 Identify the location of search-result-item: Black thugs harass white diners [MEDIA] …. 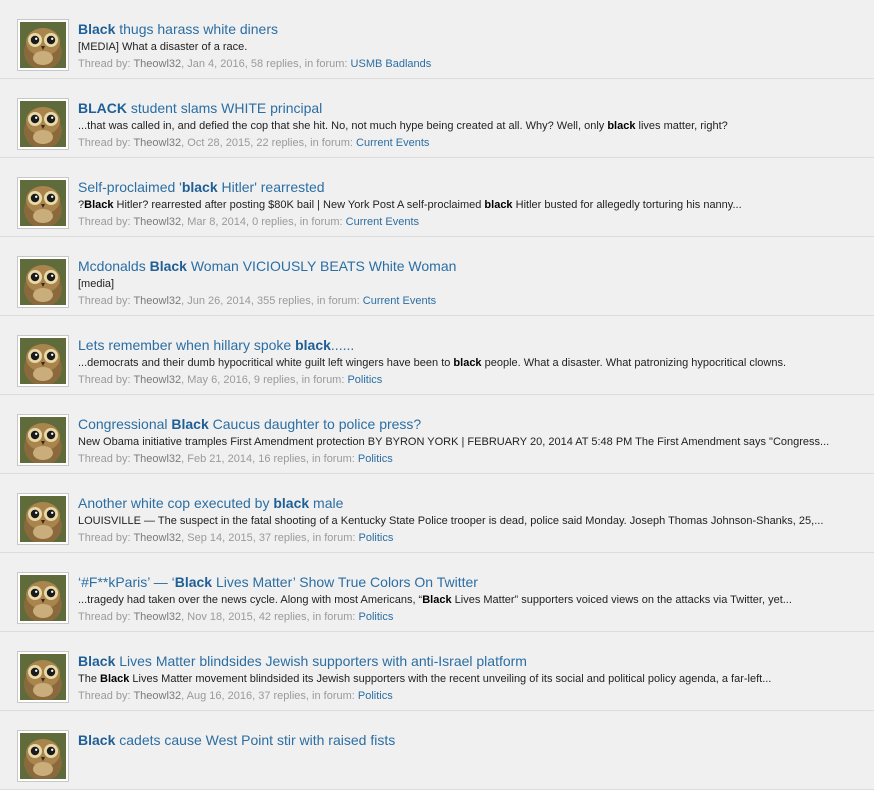
(437, 39).